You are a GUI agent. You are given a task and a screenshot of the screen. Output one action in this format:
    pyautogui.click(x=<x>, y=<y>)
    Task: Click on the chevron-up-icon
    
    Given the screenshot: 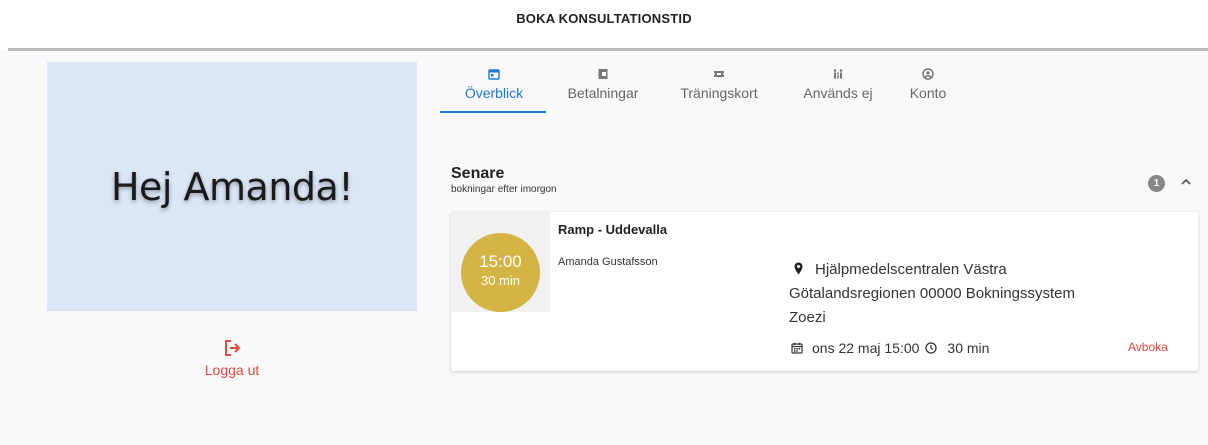 What is the action you would take?
    pyautogui.click(x=1186, y=182)
    